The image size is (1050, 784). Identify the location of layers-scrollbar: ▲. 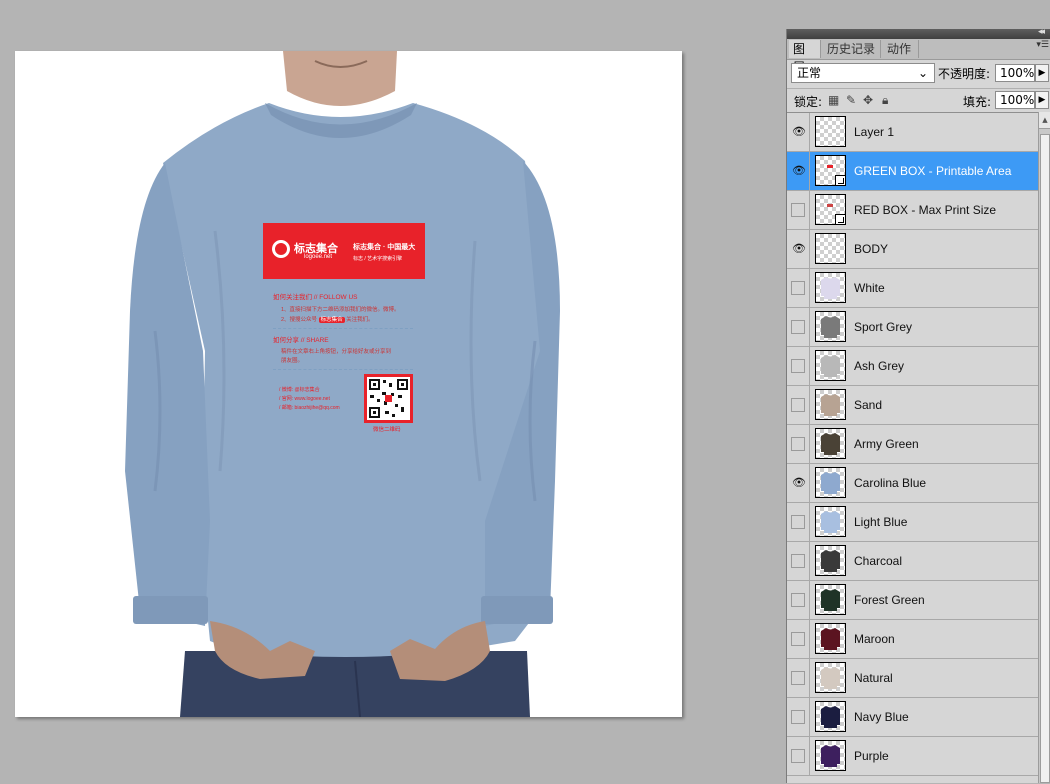
(1044, 447).